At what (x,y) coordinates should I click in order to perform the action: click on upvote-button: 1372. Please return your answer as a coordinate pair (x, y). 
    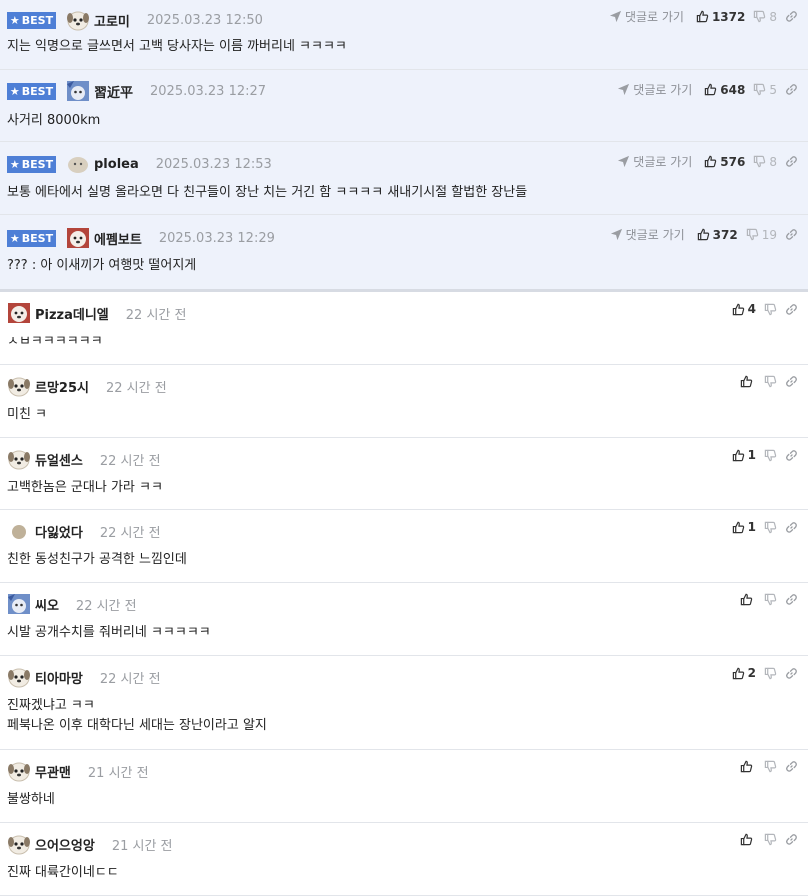
    Looking at the image, I should click on (720, 17).